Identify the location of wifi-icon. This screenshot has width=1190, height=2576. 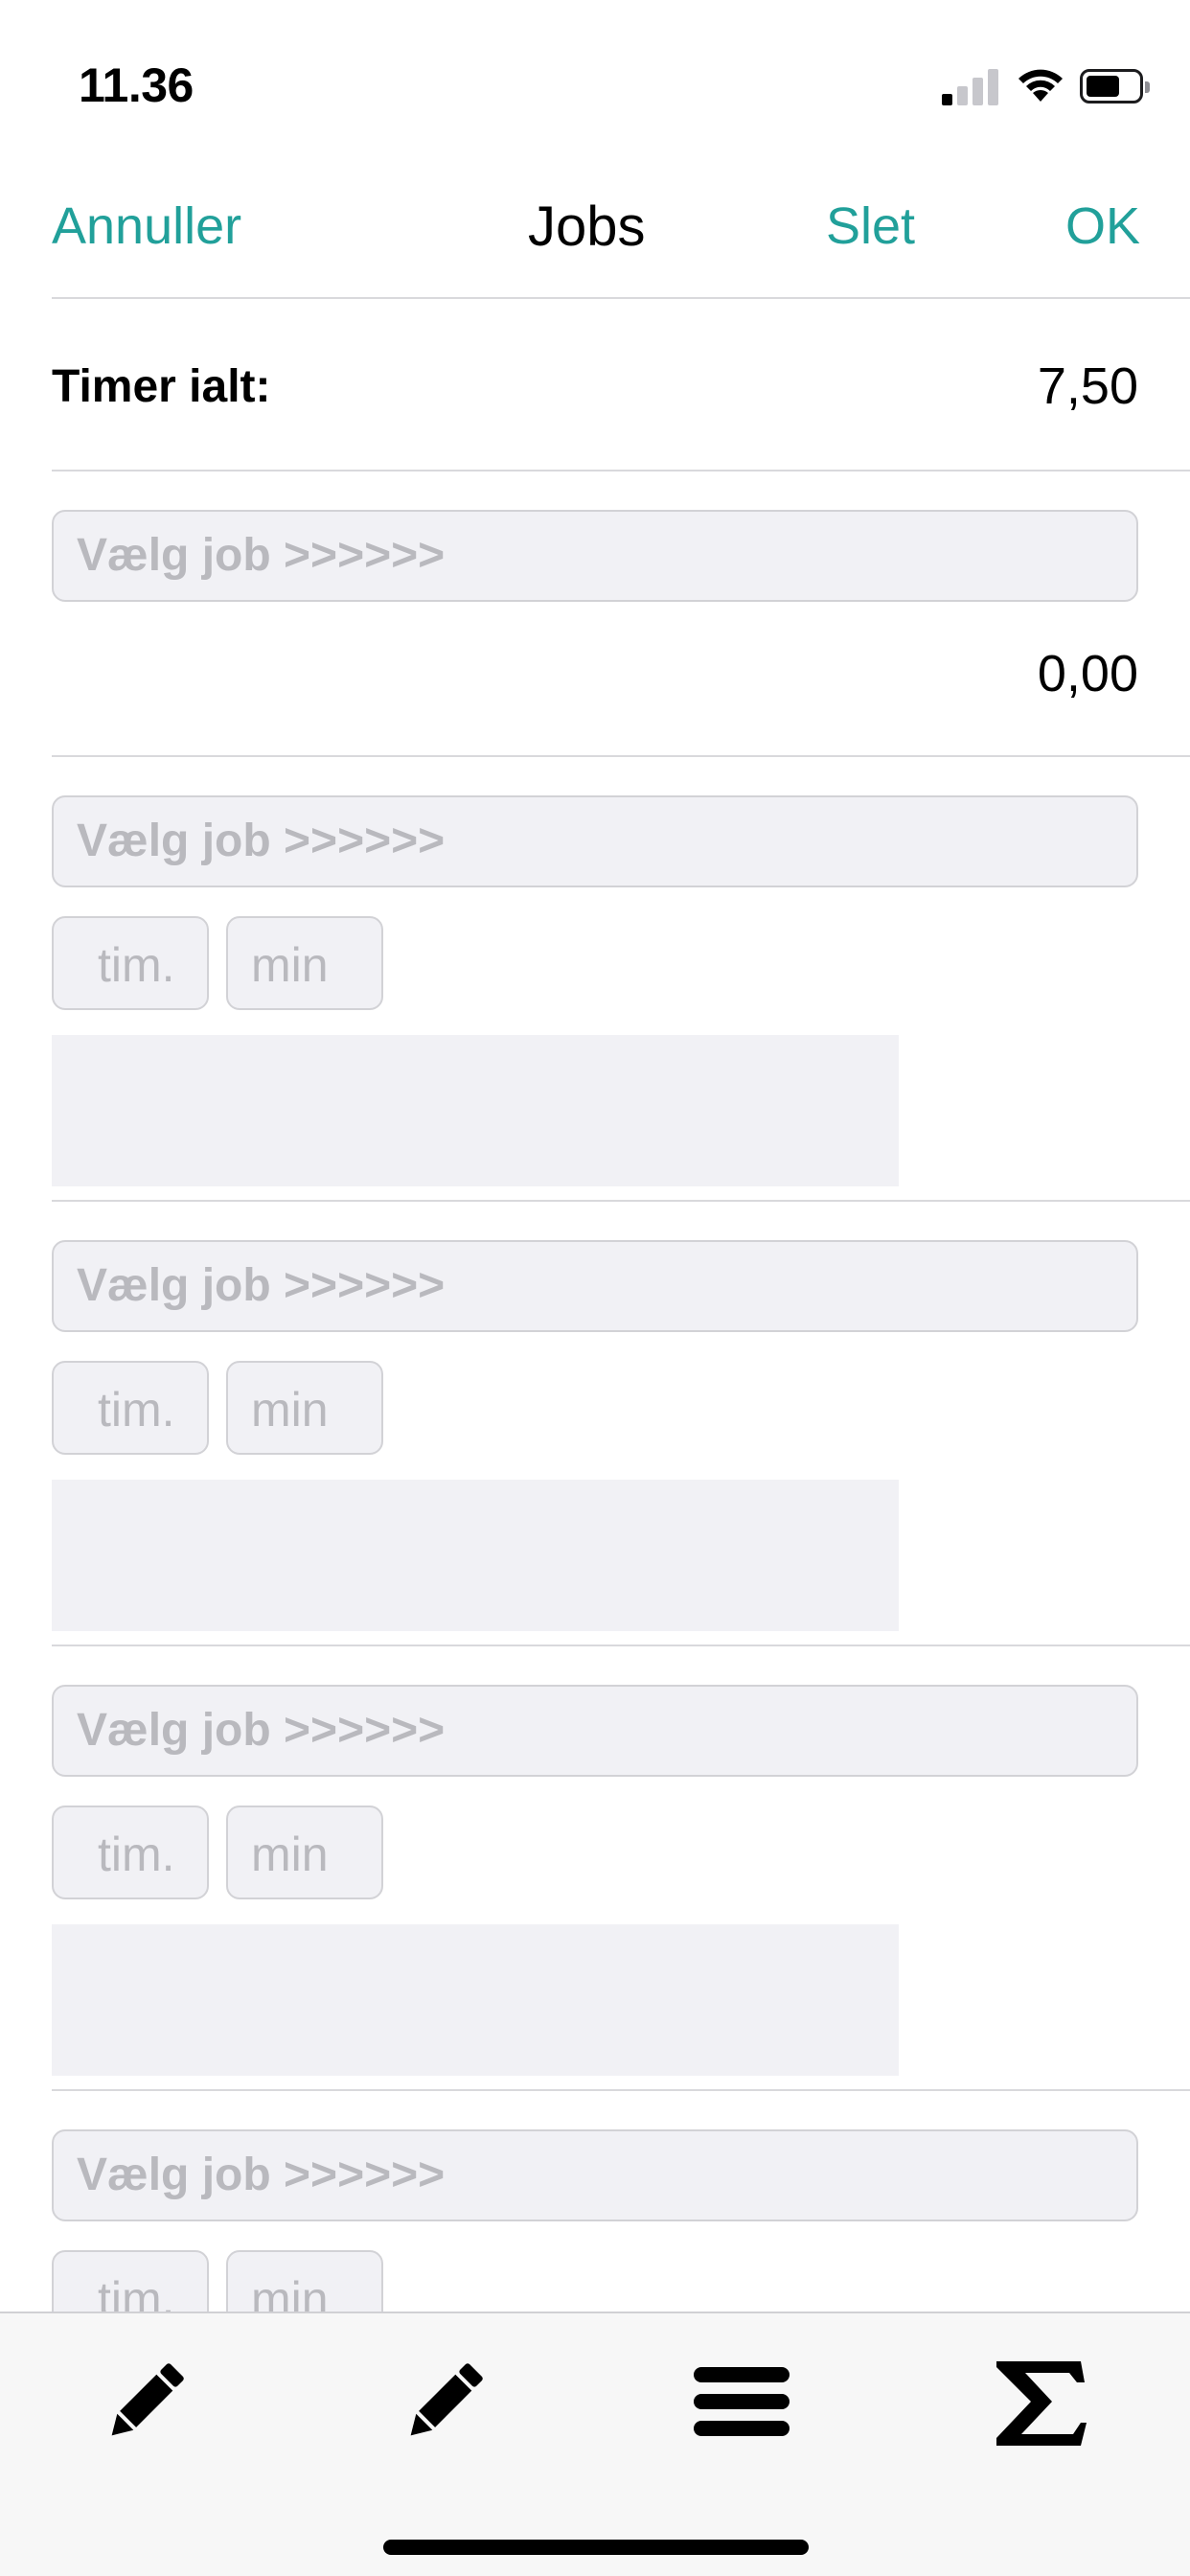
(1040, 85).